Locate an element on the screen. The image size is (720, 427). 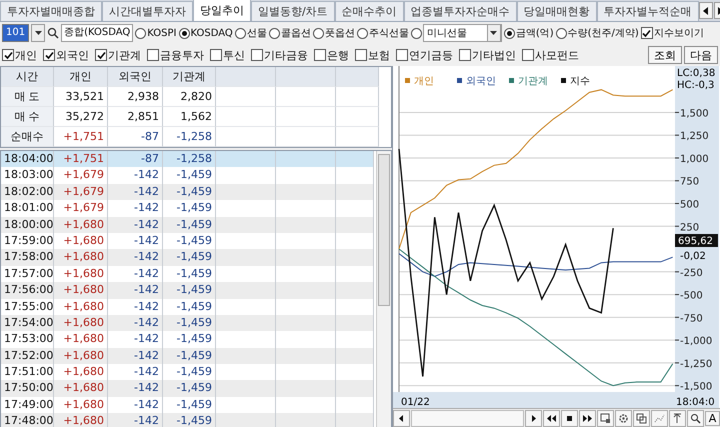
y-tick-label: 1,500 is located at coordinates (694, 114).